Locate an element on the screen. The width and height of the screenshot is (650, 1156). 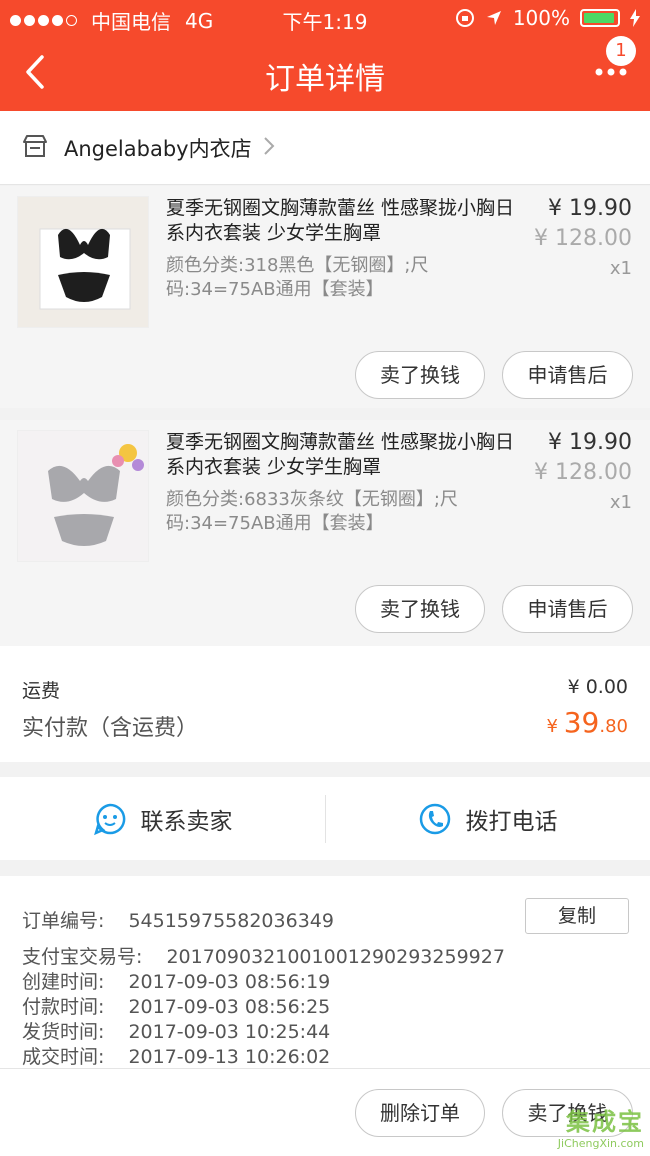
paid-currency: ¥ is located at coordinates (555, 726).